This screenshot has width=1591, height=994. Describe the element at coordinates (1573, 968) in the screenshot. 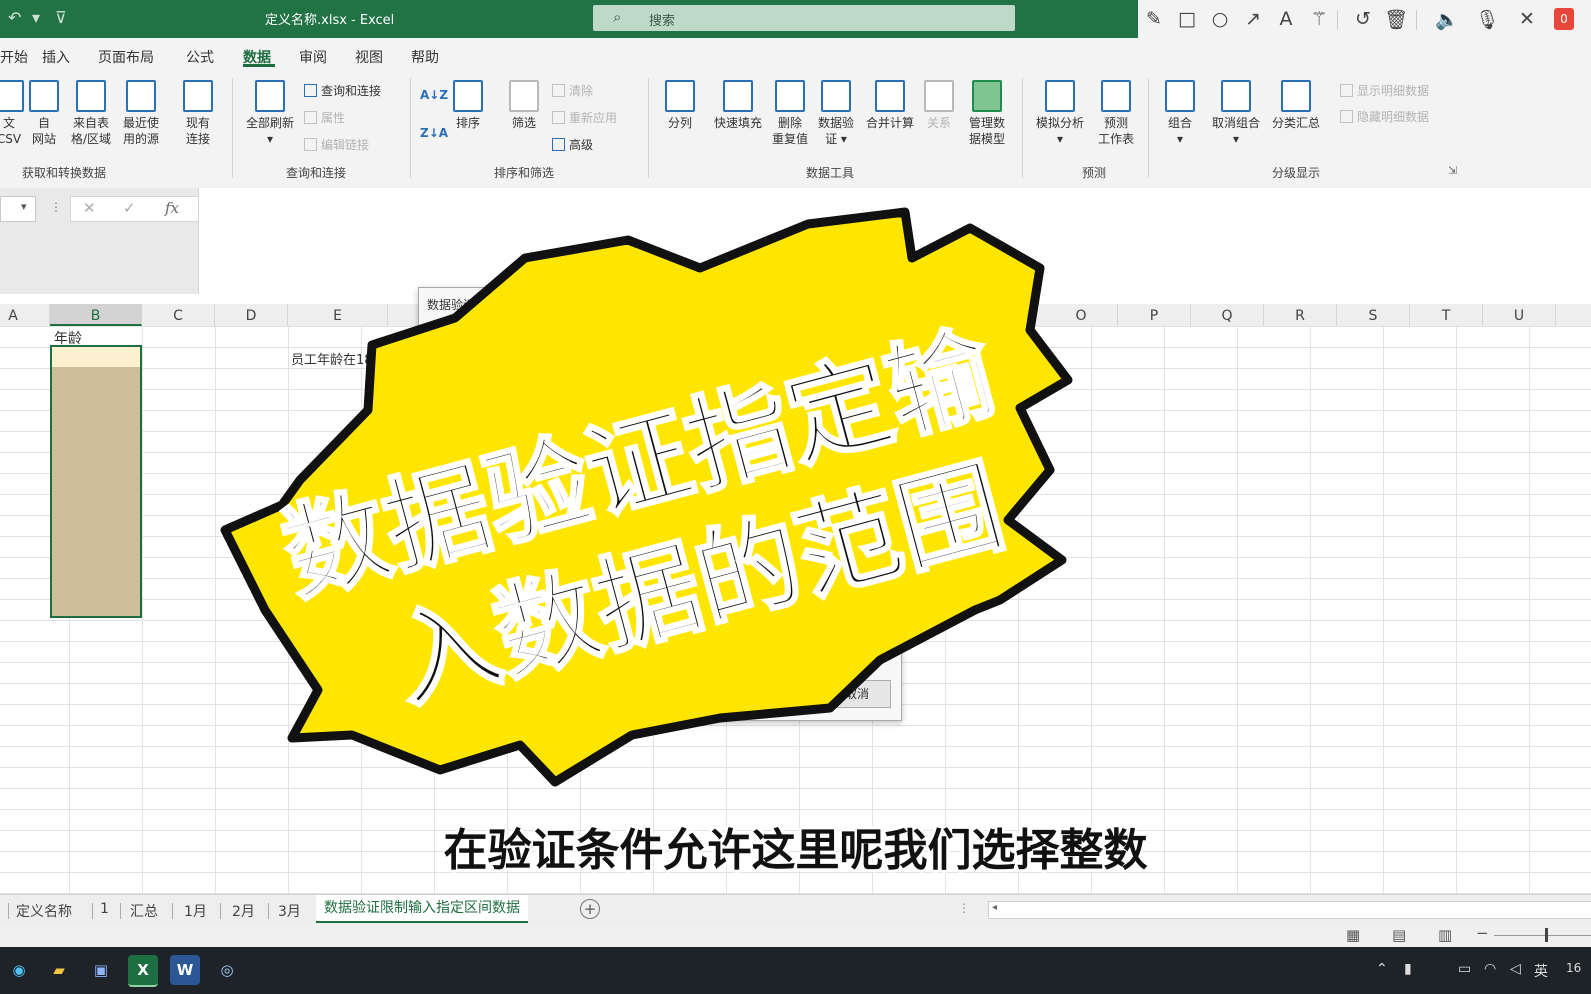

I see `tray-clock: 16` at that location.